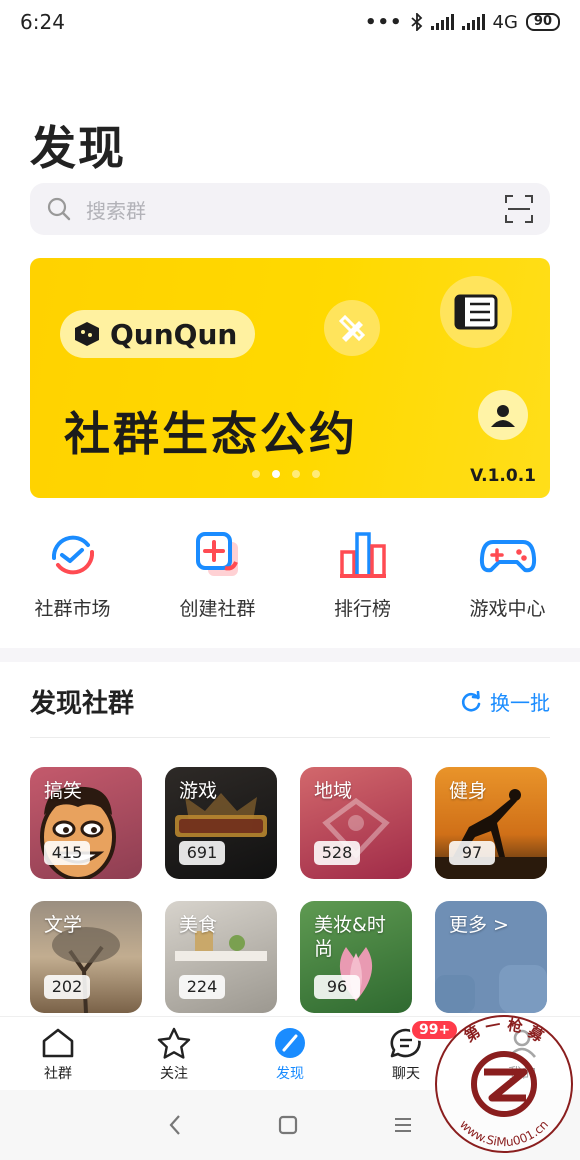  Describe the element at coordinates (58, 1074) in the screenshot. I see `tab-label: 社群` at that location.